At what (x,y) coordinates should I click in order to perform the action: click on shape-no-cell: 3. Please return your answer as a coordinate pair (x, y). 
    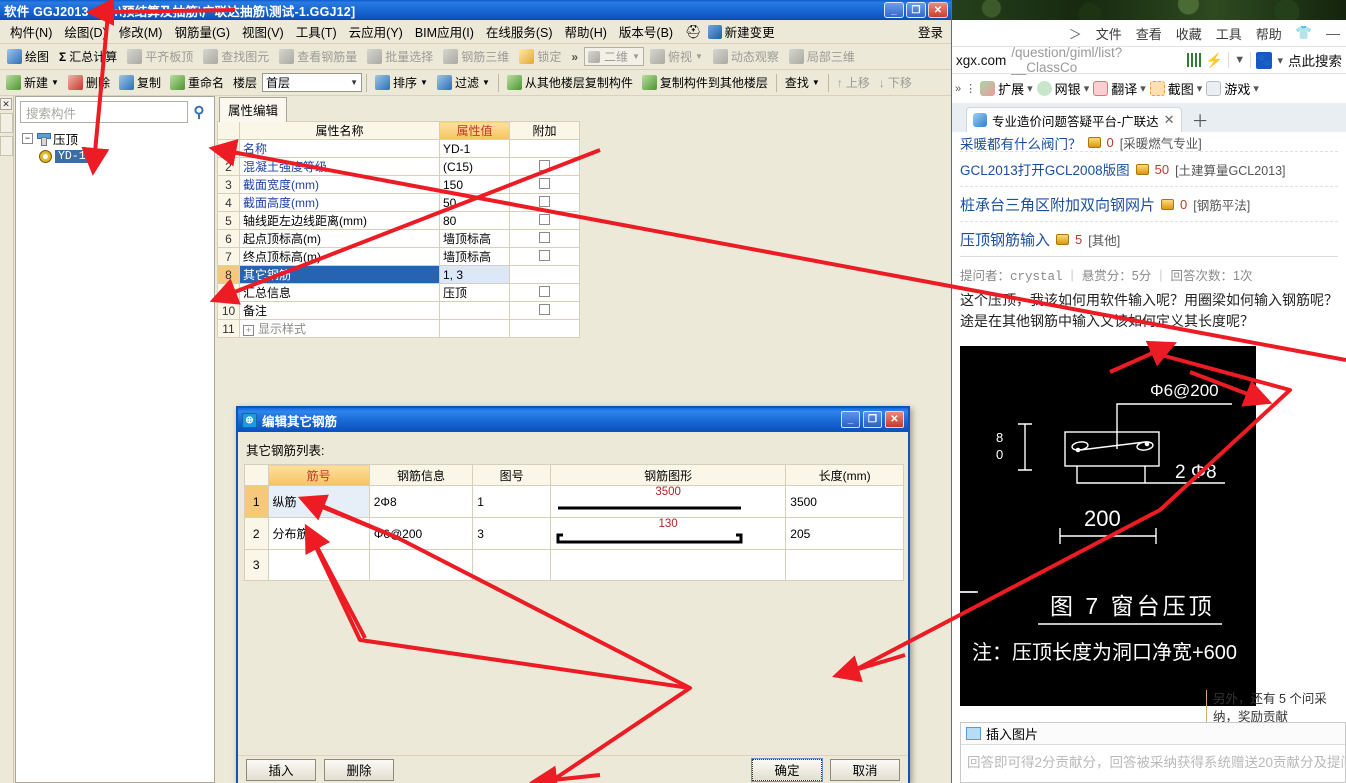
    Looking at the image, I should click on (511, 533).